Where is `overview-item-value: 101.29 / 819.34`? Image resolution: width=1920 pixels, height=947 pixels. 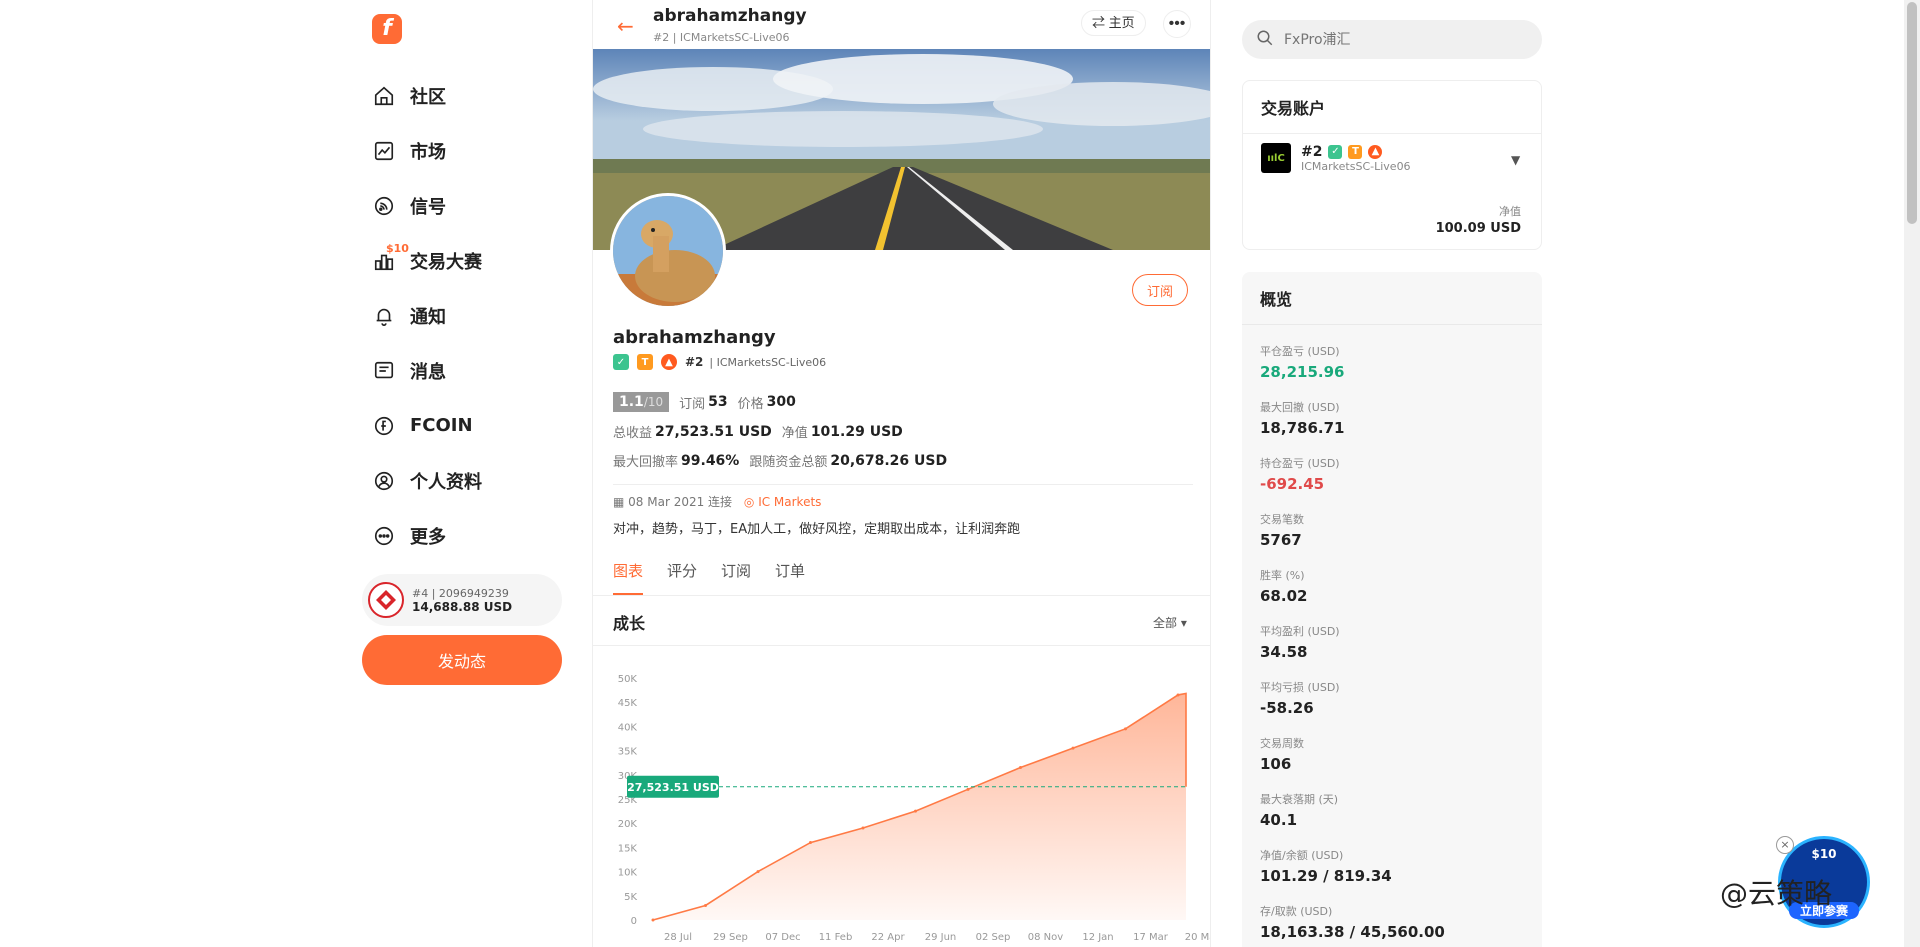
overview-item-value: 101.29 / 819.34 is located at coordinates (1326, 876).